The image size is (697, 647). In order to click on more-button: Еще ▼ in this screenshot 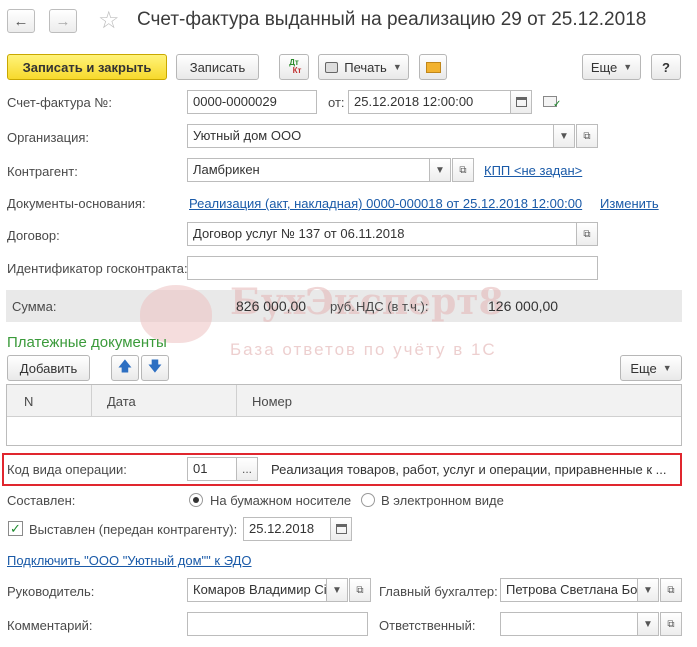, I will do `click(611, 67)`.